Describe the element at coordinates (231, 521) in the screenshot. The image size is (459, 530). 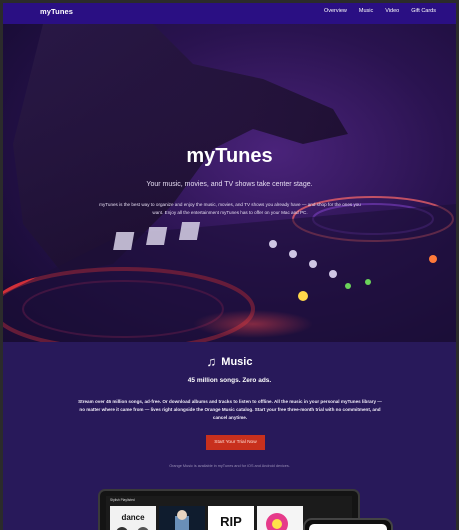
I see `album-cover-3-label: RIP` at that location.